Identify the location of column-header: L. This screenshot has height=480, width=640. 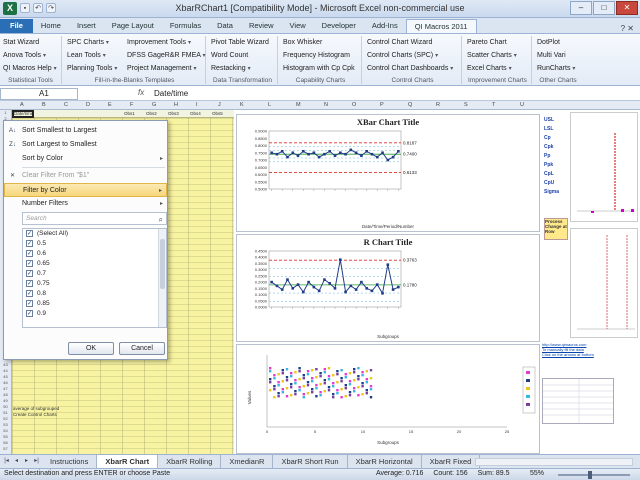
(269, 105).